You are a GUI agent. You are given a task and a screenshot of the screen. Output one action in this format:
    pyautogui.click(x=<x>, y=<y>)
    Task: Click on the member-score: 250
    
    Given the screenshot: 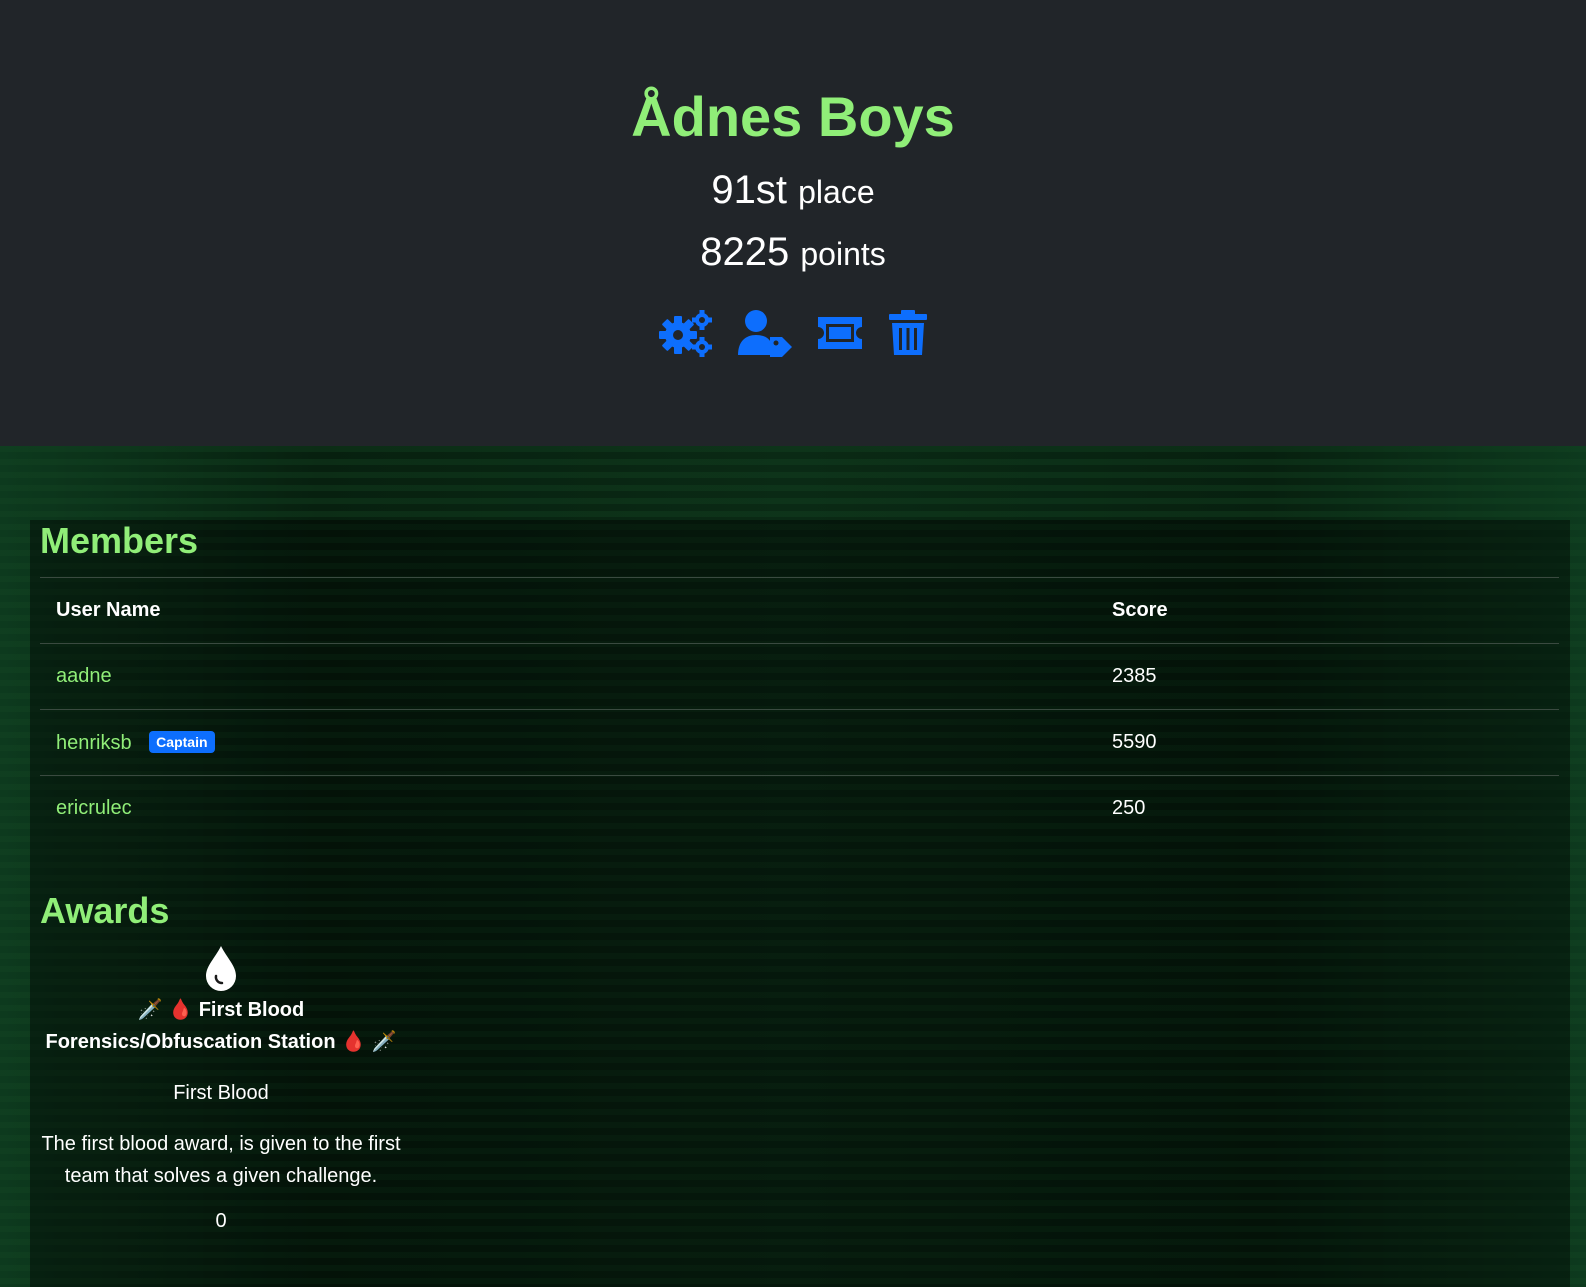 What is the action you would take?
    pyautogui.click(x=1327, y=808)
    